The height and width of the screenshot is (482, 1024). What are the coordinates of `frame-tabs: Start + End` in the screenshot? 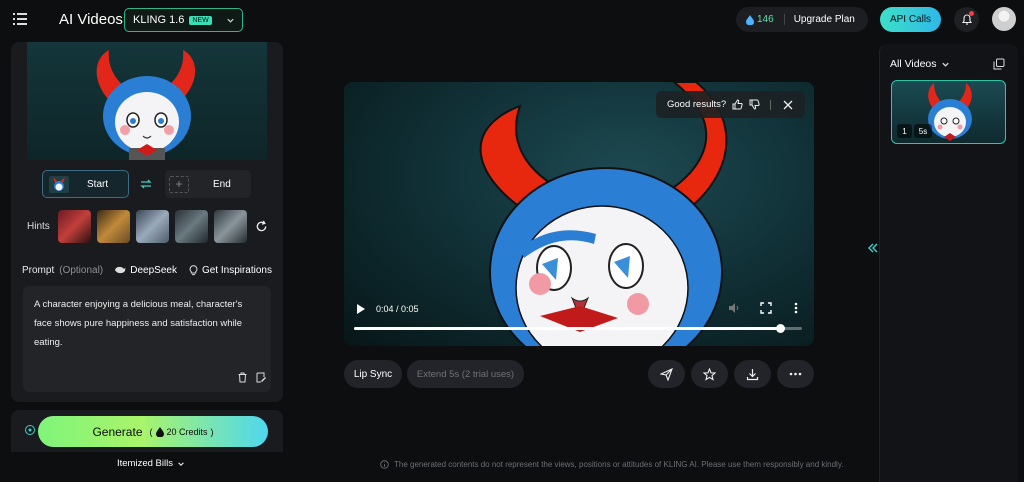 It's located at (147, 184).